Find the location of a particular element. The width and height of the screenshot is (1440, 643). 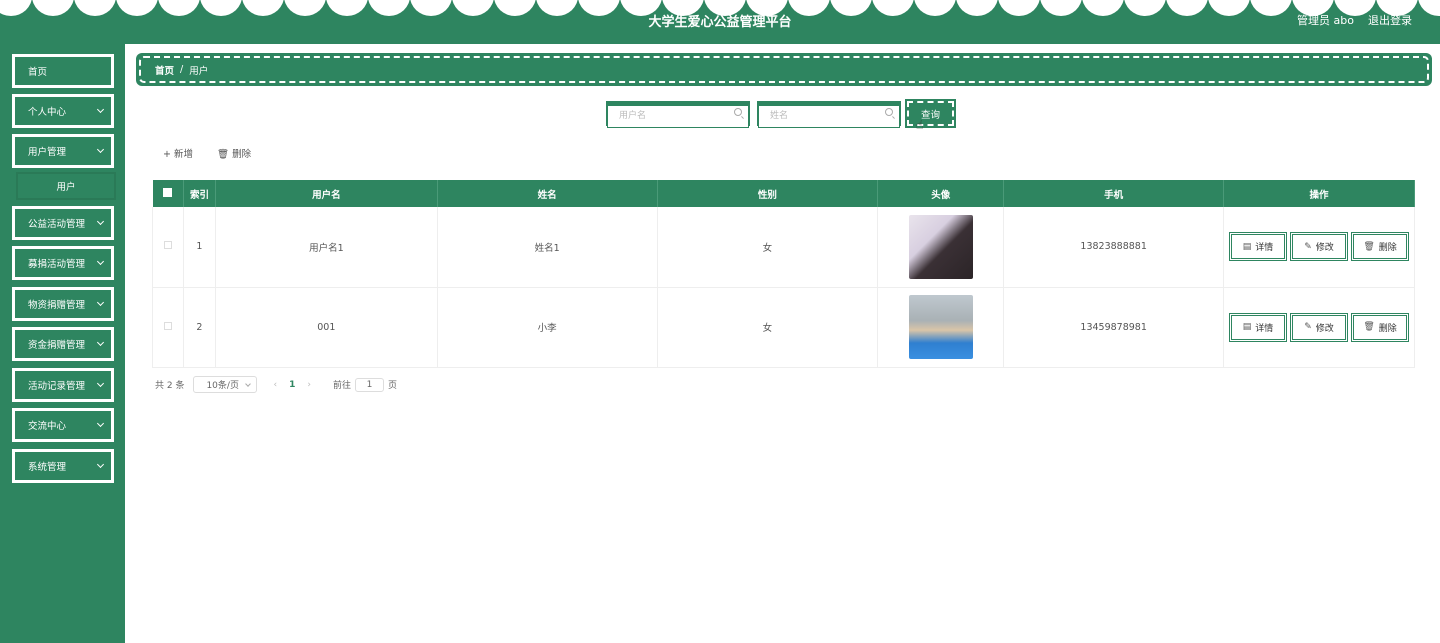

table-row: 2 001 小李 女 13459878981 ▤ 详情 ✎ 修改 🗑 删除 is located at coordinates (783, 327).